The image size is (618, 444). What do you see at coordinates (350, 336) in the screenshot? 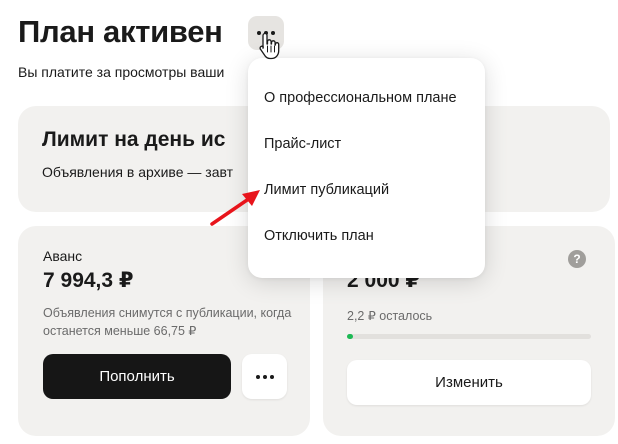
I see `limit-progress-fill` at bounding box center [350, 336].